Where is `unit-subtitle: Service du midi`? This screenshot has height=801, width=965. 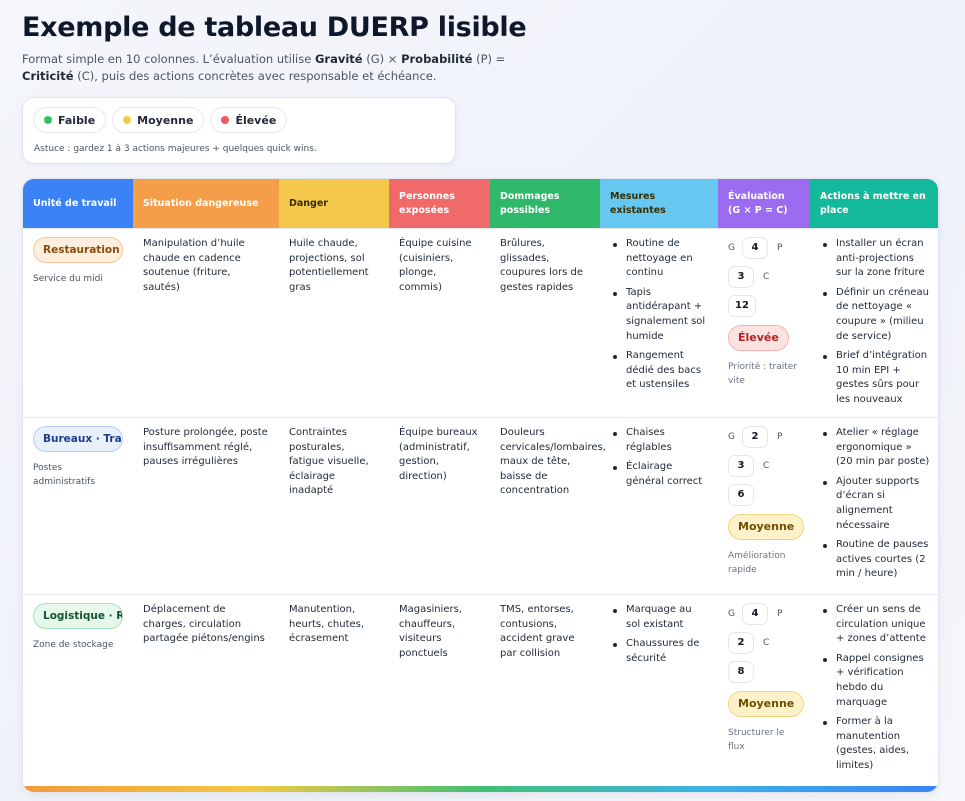 unit-subtitle: Service du midi is located at coordinates (68, 278).